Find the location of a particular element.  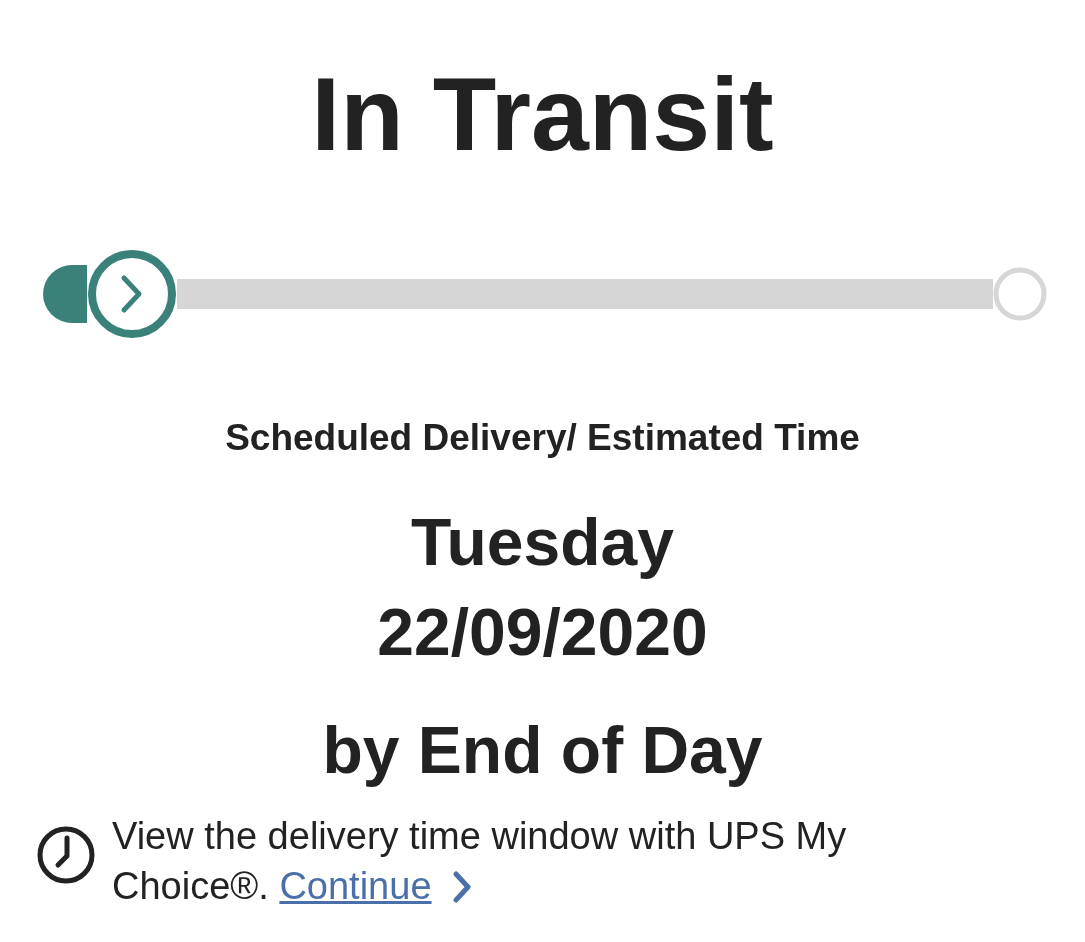

delivery-date: 22/09/2020 is located at coordinates (542, 632).